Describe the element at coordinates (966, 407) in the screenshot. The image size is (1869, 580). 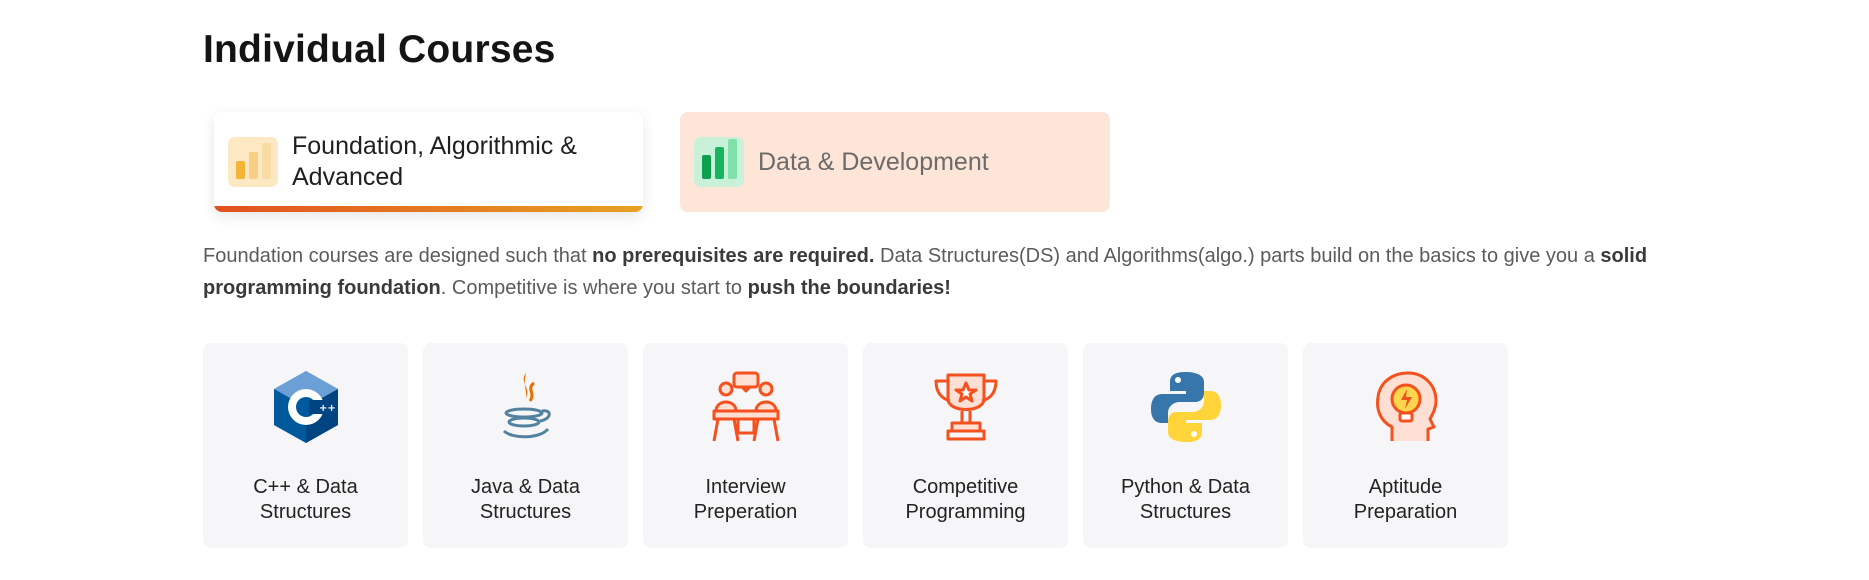
I see `trophy-icon` at that location.